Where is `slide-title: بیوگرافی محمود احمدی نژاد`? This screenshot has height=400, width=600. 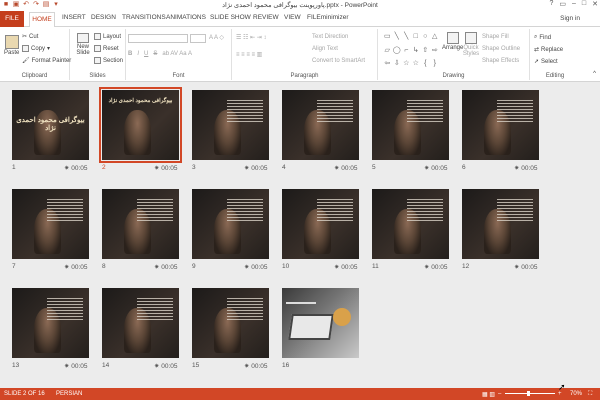 slide-title: بیوگرافی محمود احمدی نژاد is located at coordinates (50, 124).